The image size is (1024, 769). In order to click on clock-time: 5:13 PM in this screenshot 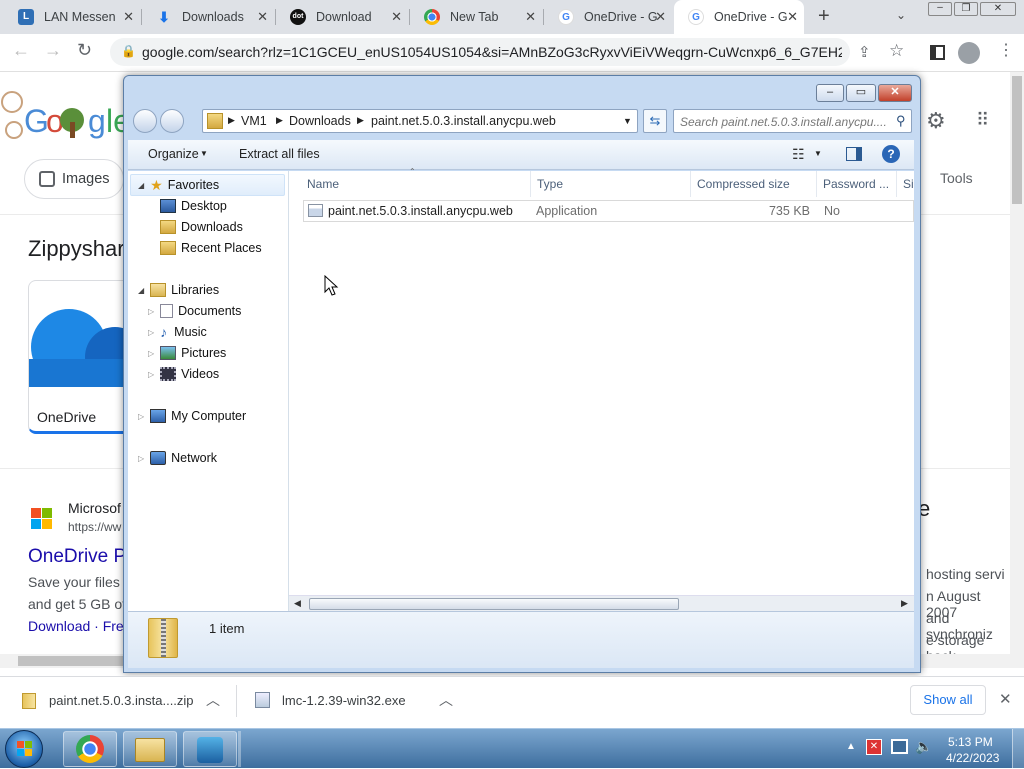, I will do `click(970, 742)`.